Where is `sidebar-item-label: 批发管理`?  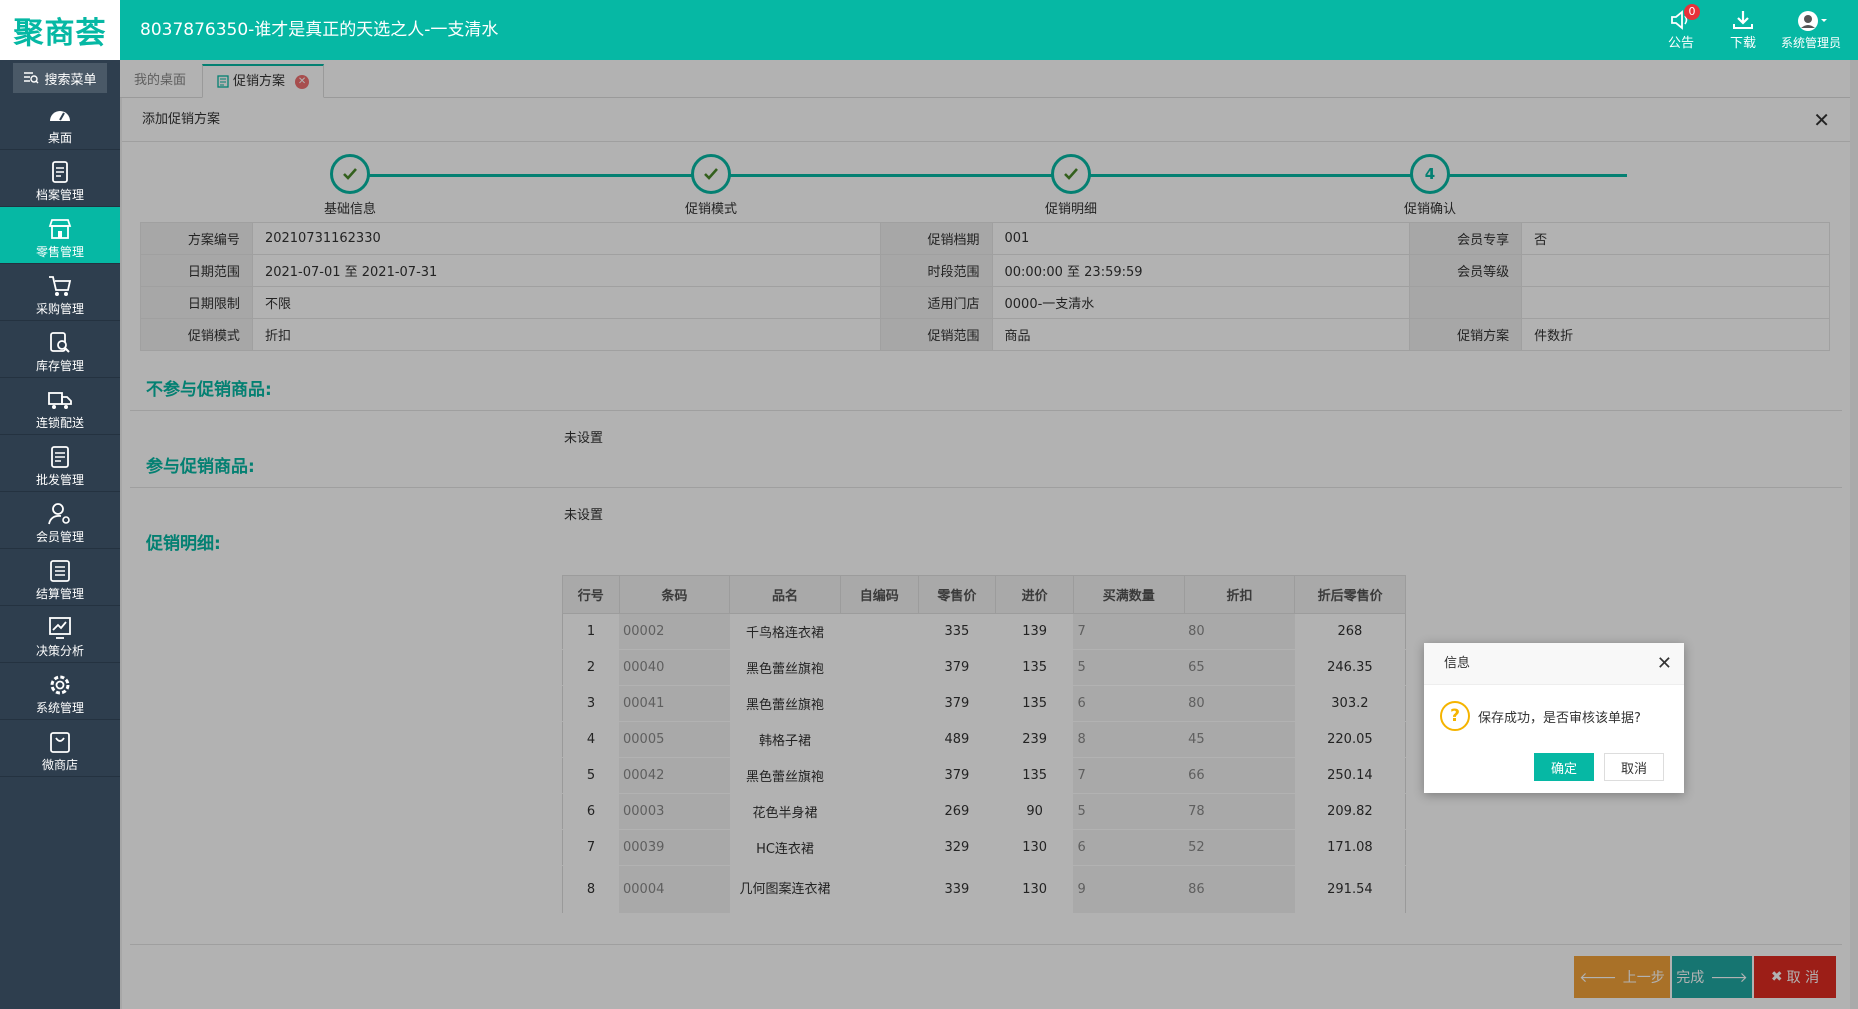 sidebar-item-label: 批发管理 is located at coordinates (59, 480).